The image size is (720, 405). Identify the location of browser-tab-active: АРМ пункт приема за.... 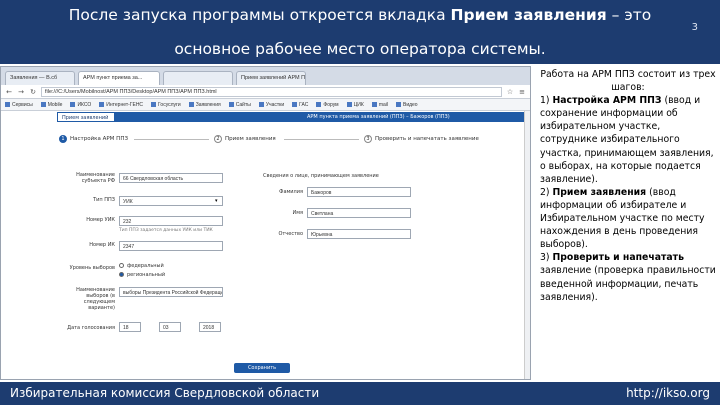
(119, 78).